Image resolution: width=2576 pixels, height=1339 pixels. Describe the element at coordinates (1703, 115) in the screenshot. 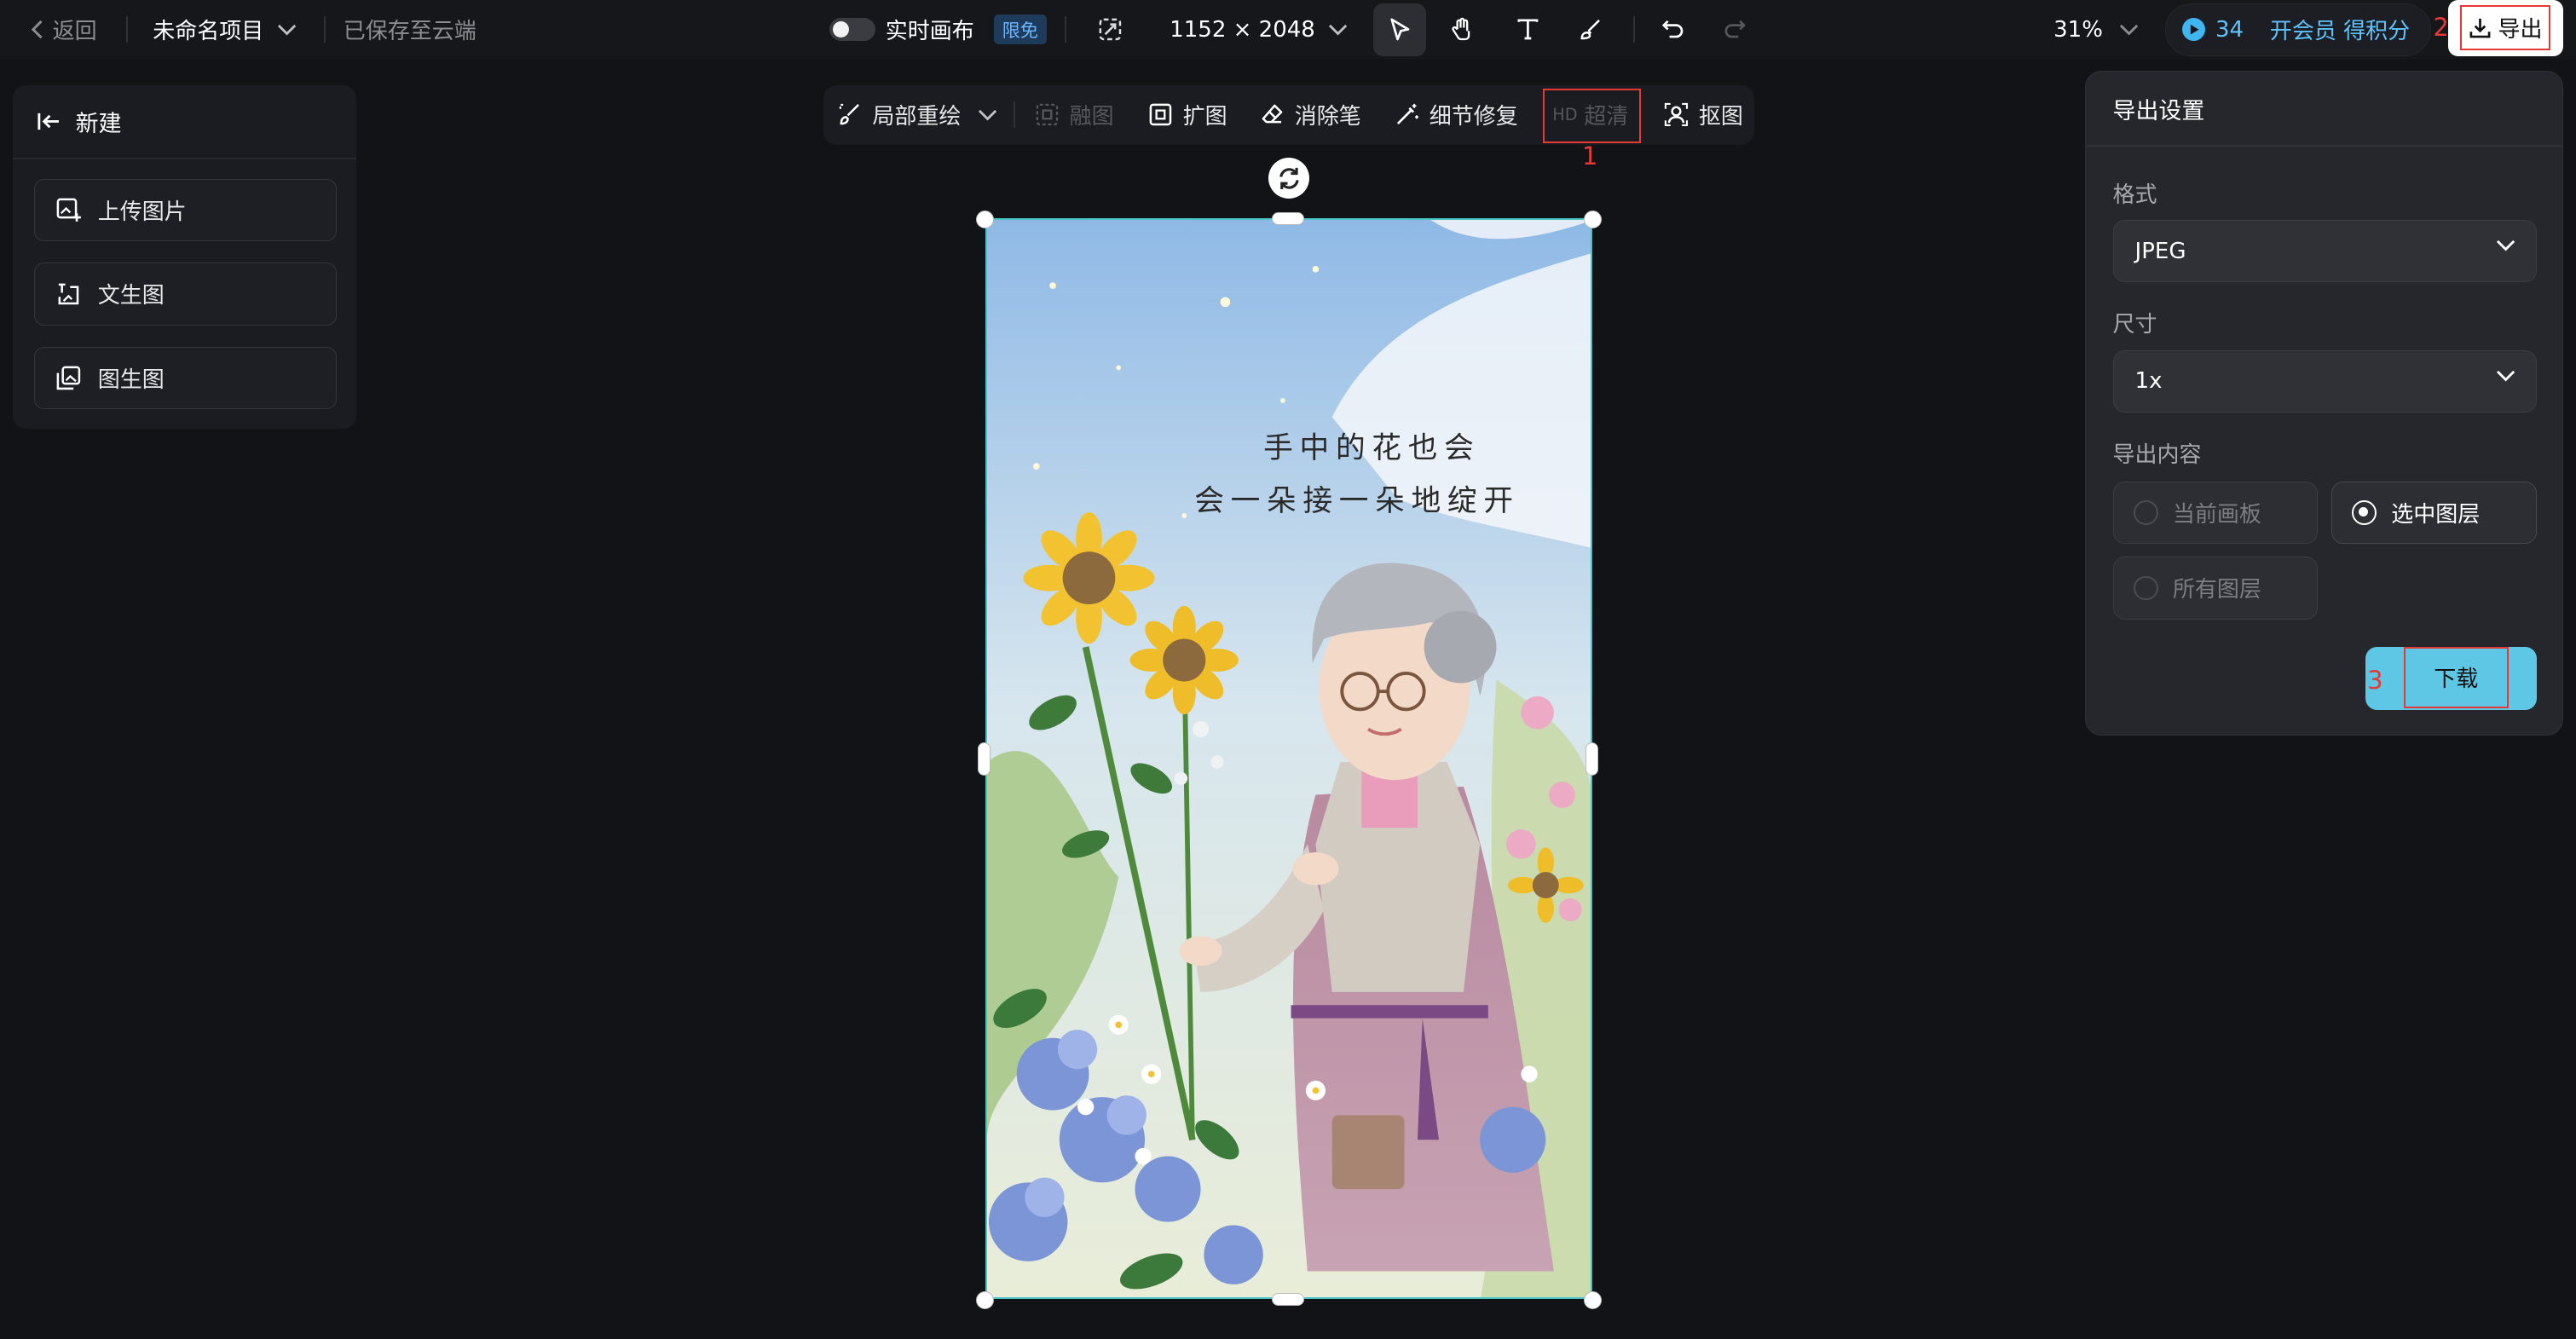

I see `cutout-tool: 抠图` at that location.